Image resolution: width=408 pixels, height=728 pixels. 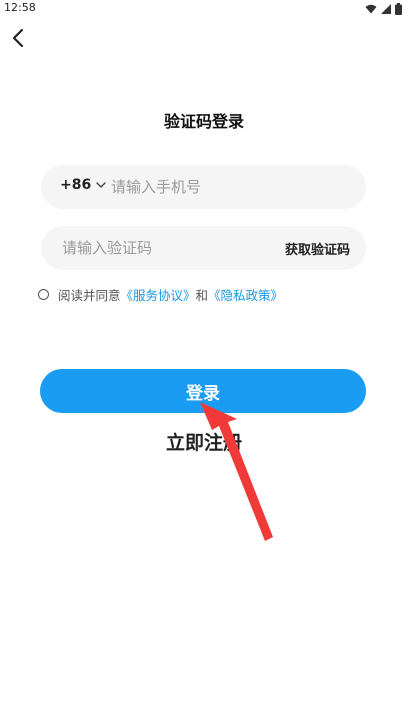 I want to click on terms-link: 《服务协议》, so click(x=158, y=294).